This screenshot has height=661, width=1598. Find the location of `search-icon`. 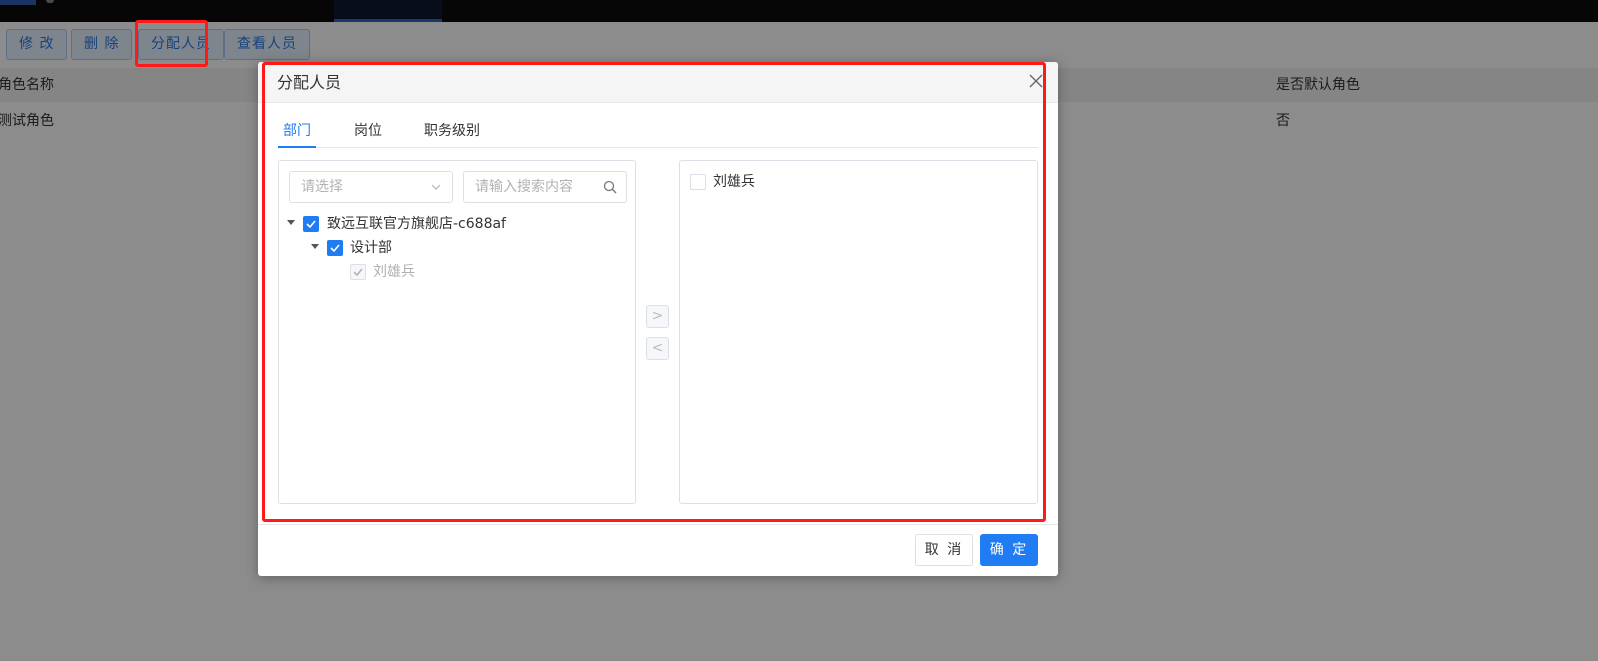

search-icon is located at coordinates (610, 187).